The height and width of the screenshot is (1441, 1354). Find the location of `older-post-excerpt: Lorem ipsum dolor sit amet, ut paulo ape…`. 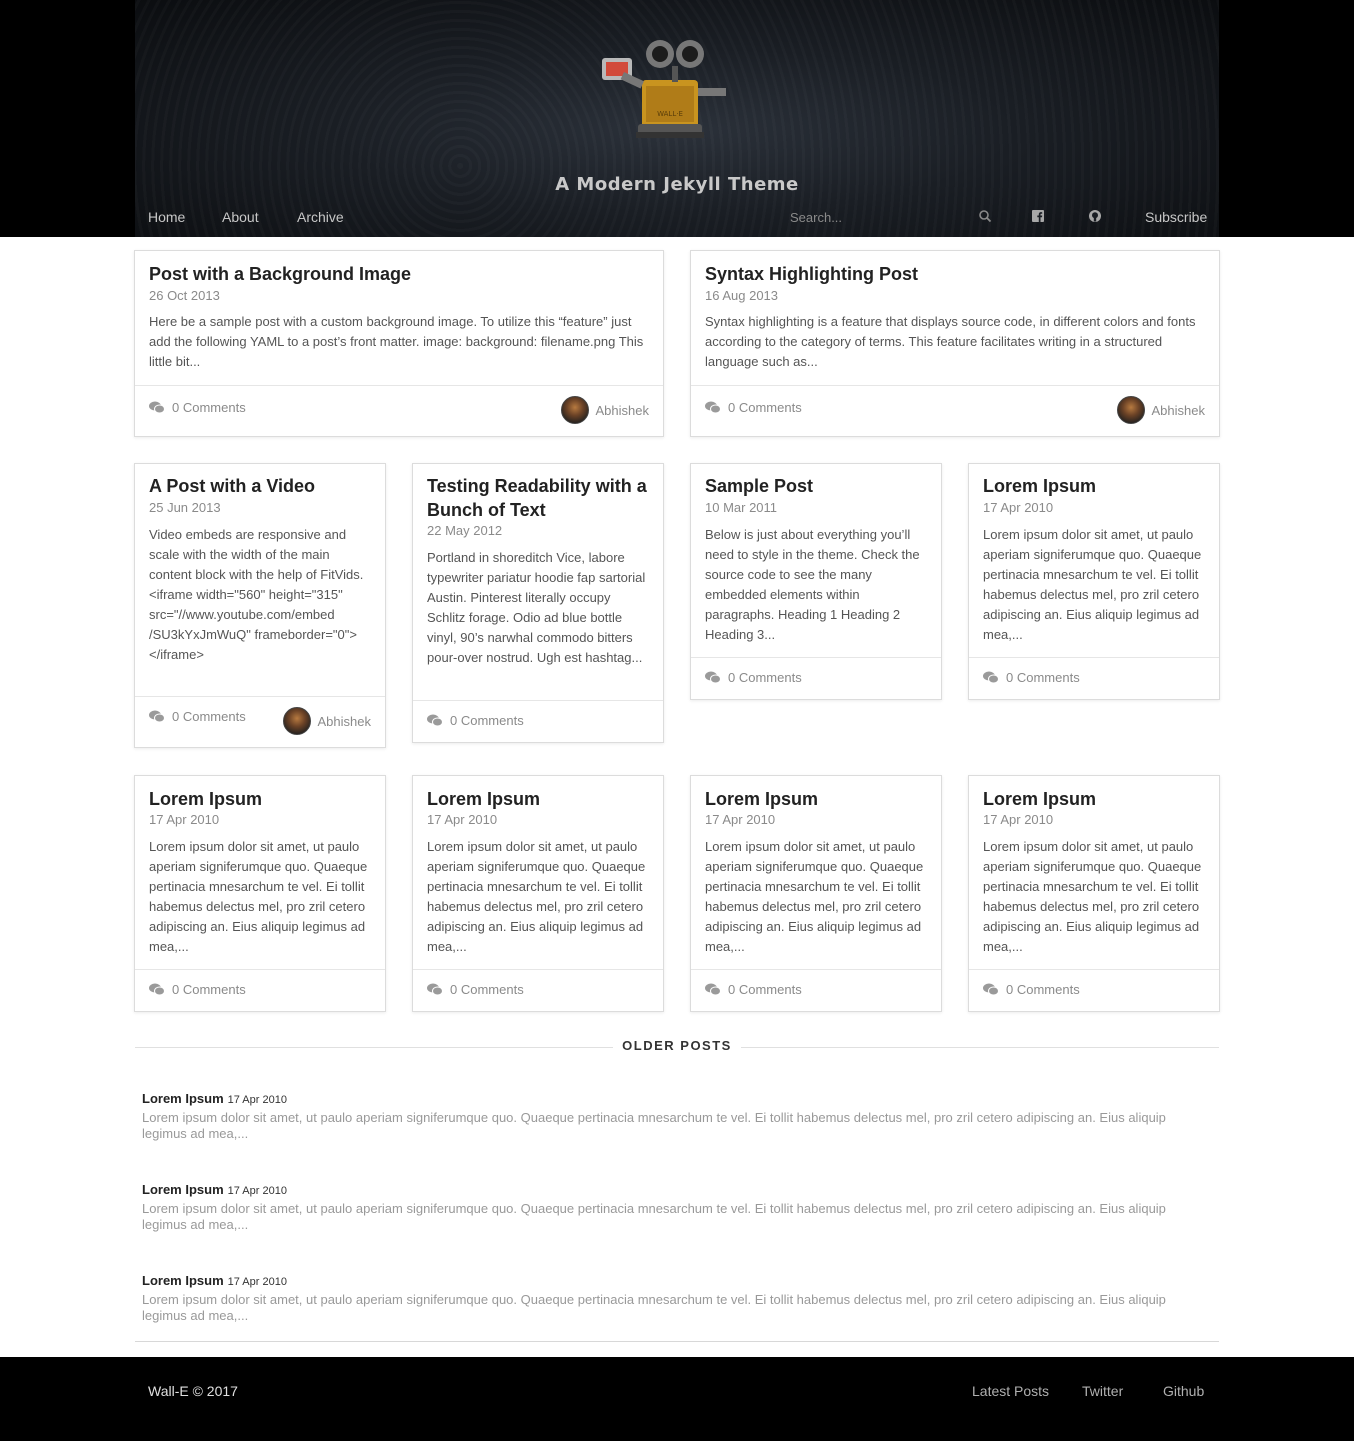

older-post-excerpt: Lorem ipsum dolor sit amet, ut paulo ape… is located at coordinates (654, 1216).